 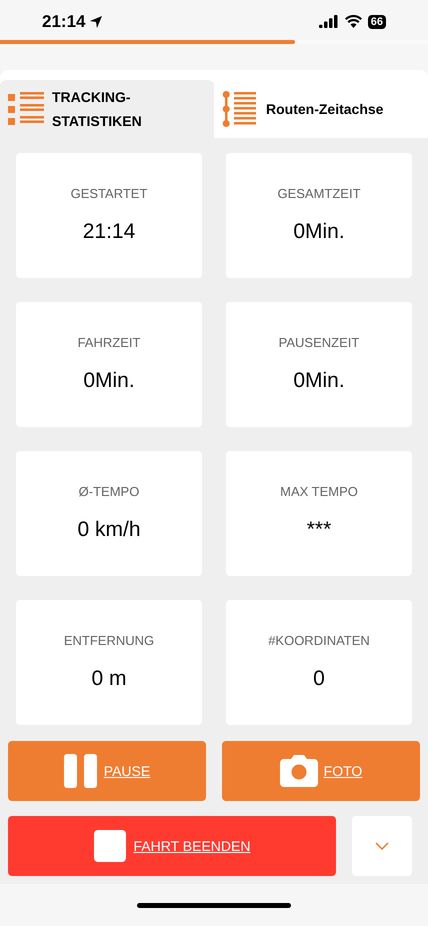 What do you see at coordinates (109, 343) in the screenshot?
I see `stat-label: FAHRZEIT` at bounding box center [109, 343].